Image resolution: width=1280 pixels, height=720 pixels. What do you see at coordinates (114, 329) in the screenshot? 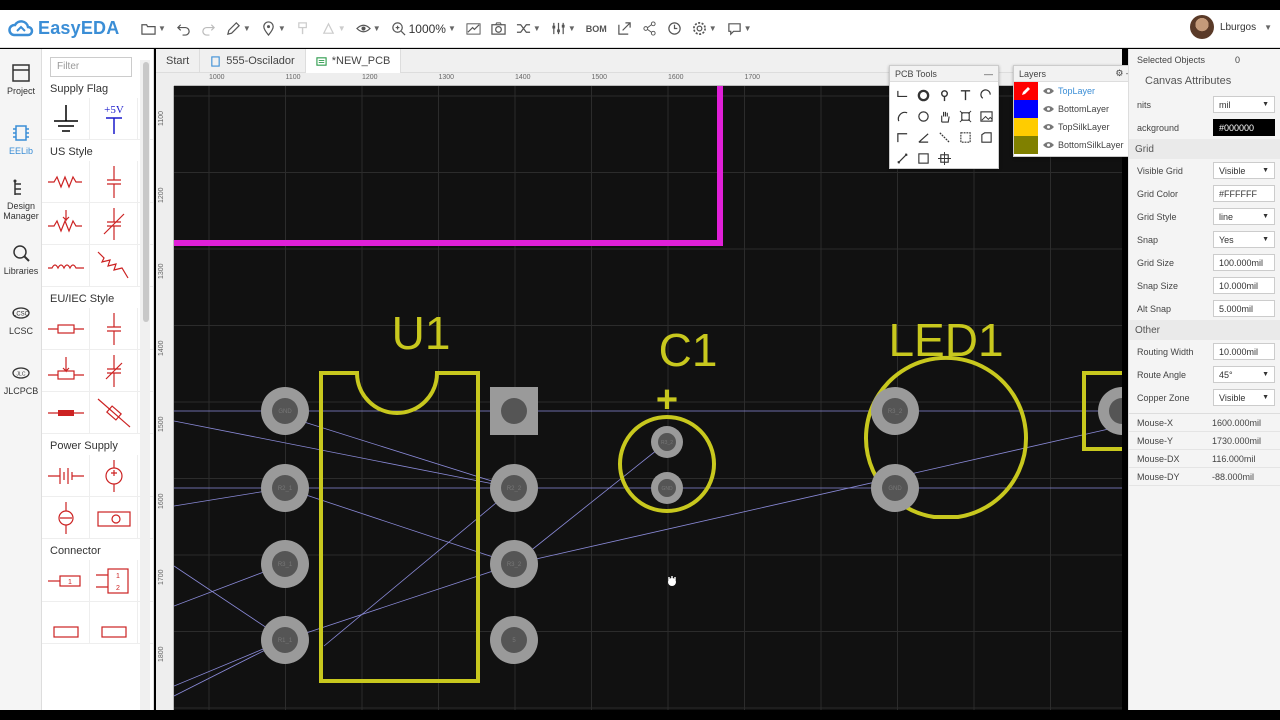
I see `capacitor-eu-symbol` at bounding box center [114, 329].